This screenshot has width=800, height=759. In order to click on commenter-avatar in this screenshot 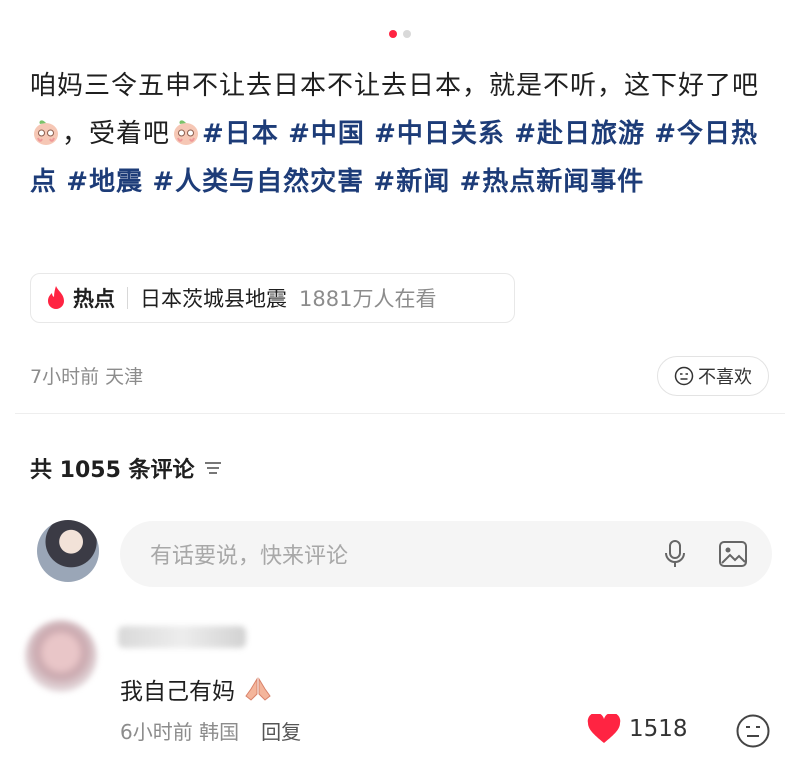, I will do `click(61, 656)`.